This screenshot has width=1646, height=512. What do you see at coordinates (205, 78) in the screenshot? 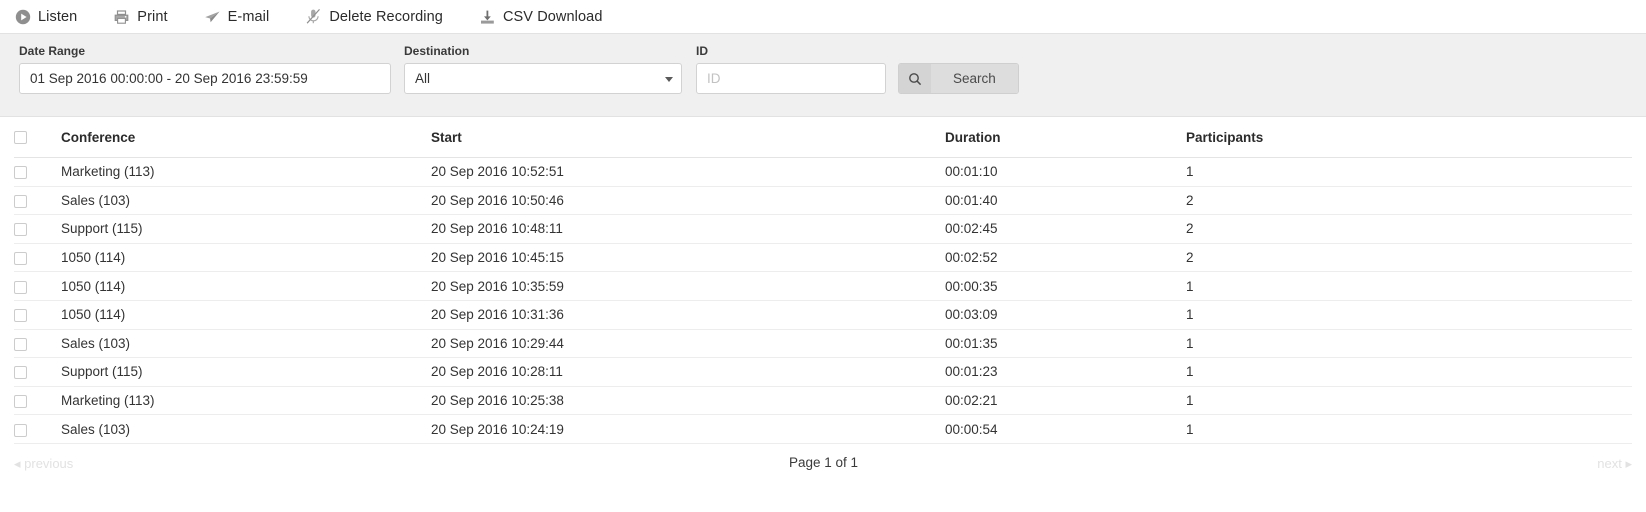
I see `date-range-input` at bounding box center [205, 78].